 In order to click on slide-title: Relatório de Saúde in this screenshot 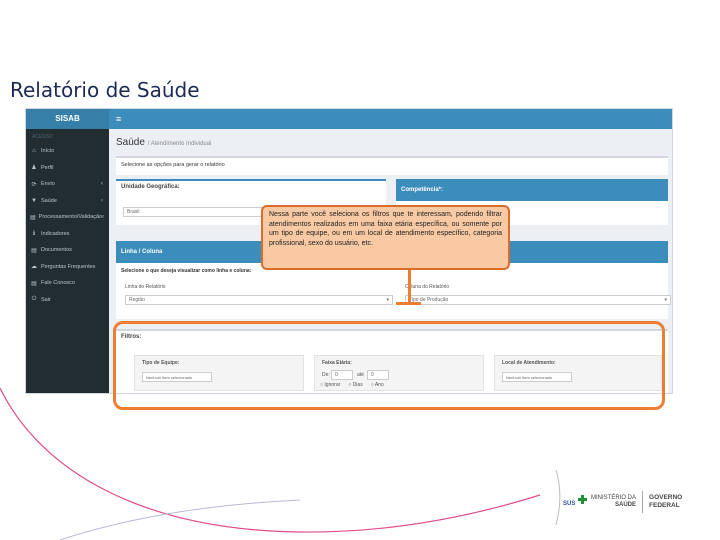, I will do `click(105, 90)`.